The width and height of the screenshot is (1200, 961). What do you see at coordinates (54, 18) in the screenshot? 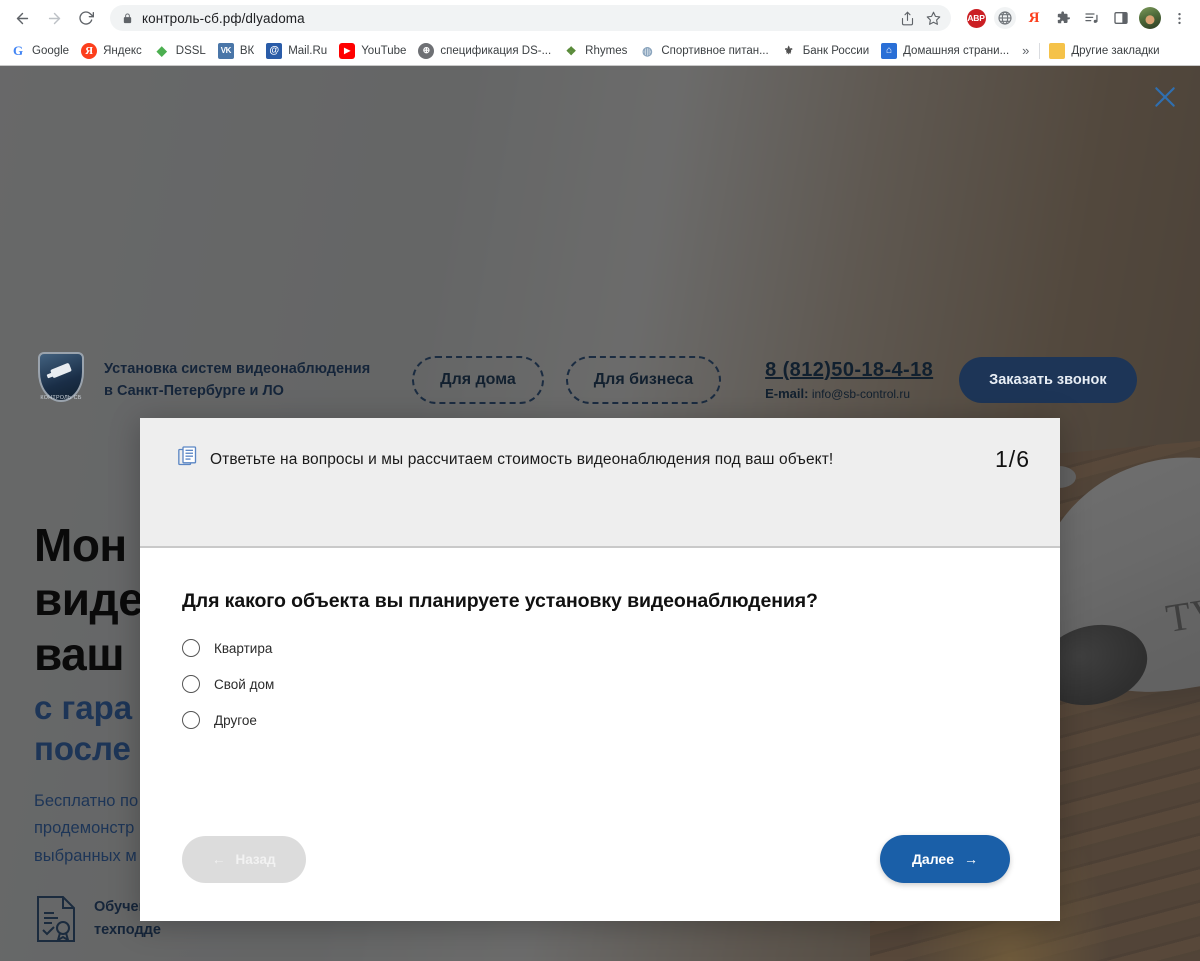
I see `forward-icon` at bounding box center [54, 18].